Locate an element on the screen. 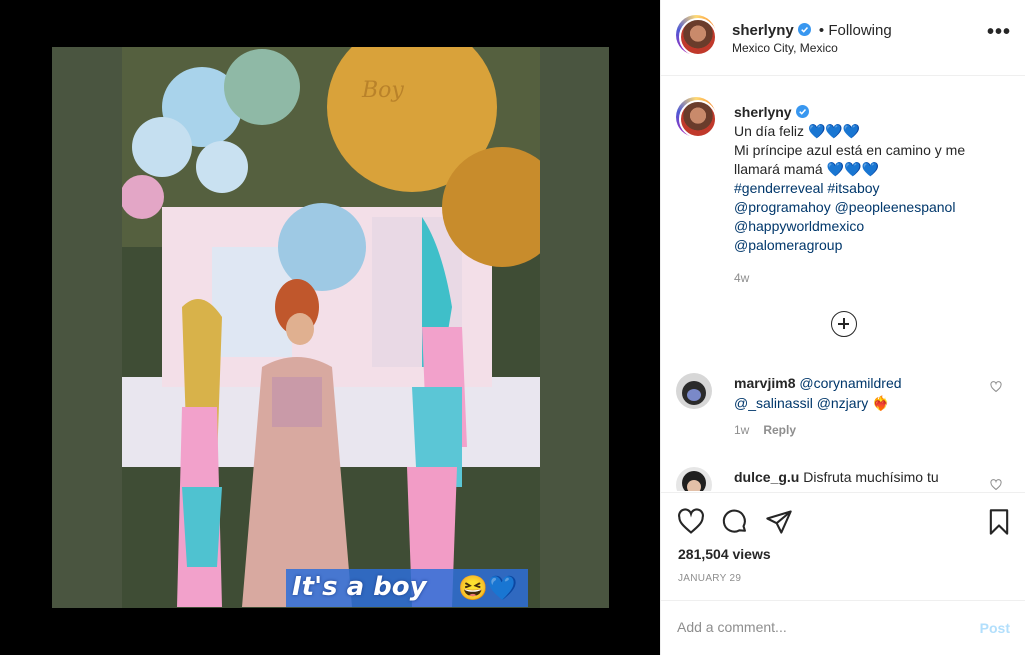 The image size is (1025, 655). comment-emoji: ❤️‍🔥 is located at coordinates (881, 403).